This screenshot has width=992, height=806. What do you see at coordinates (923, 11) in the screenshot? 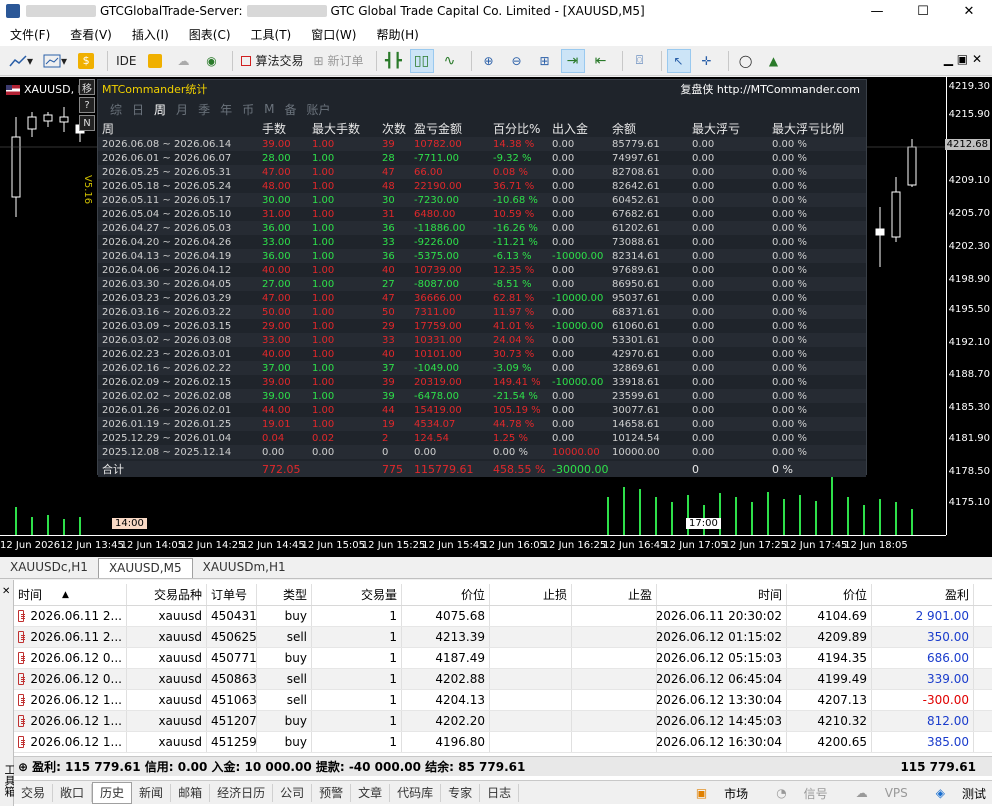
I see `maximize-button: ☐` at bounding box center [923, 11].